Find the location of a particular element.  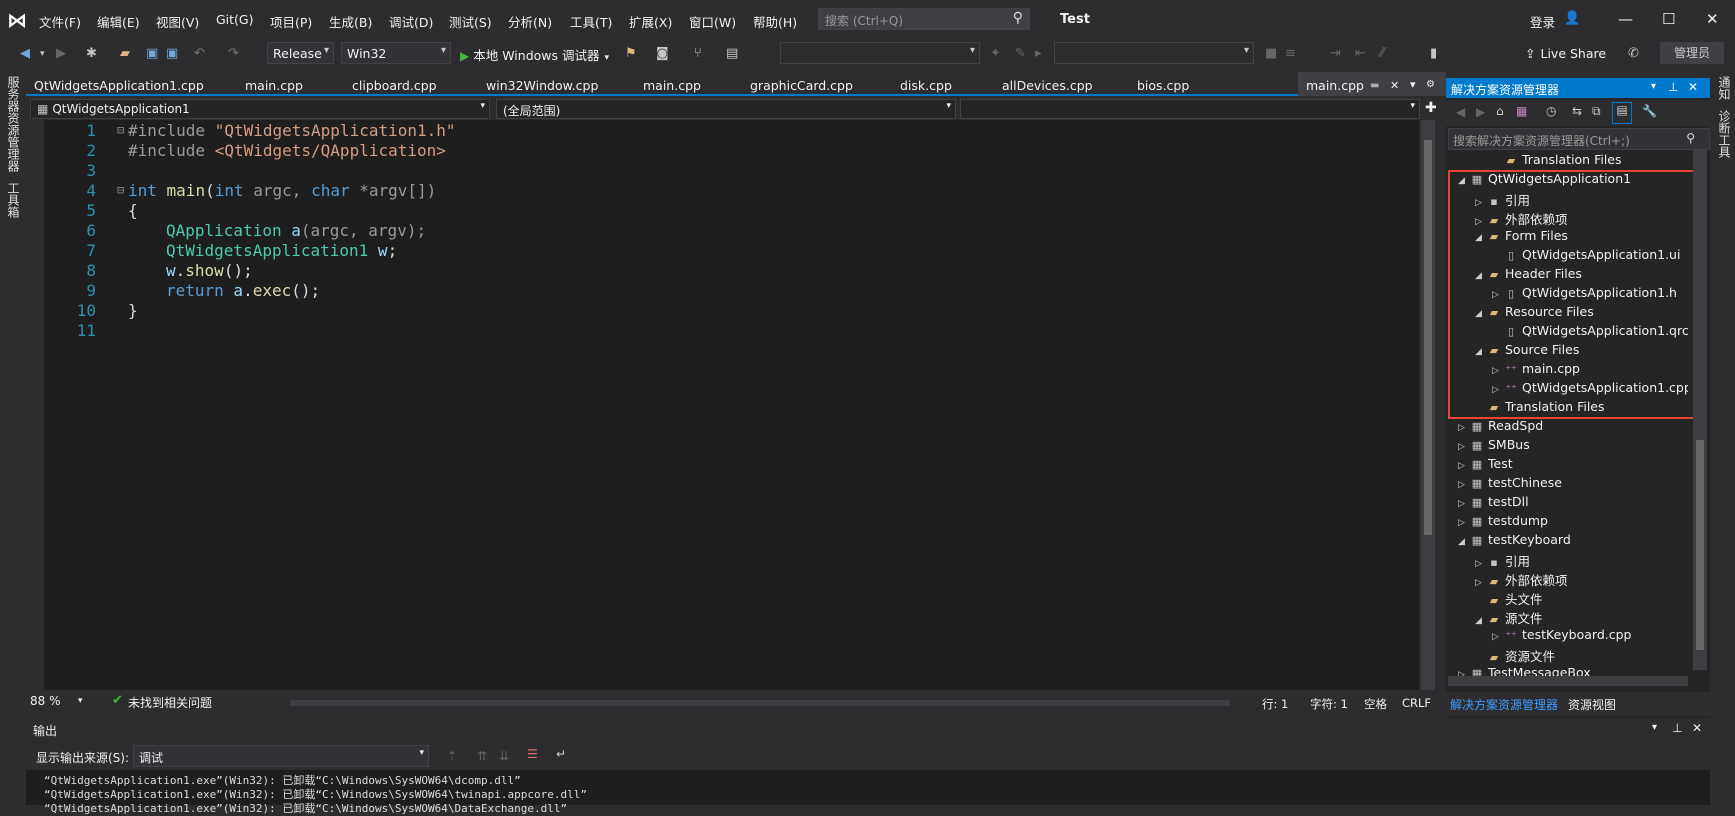

save-icon: ▣ is located at coordinates (152, 53).